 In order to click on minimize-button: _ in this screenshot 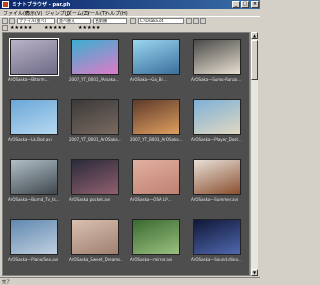, I will do `click(236, 4)`.